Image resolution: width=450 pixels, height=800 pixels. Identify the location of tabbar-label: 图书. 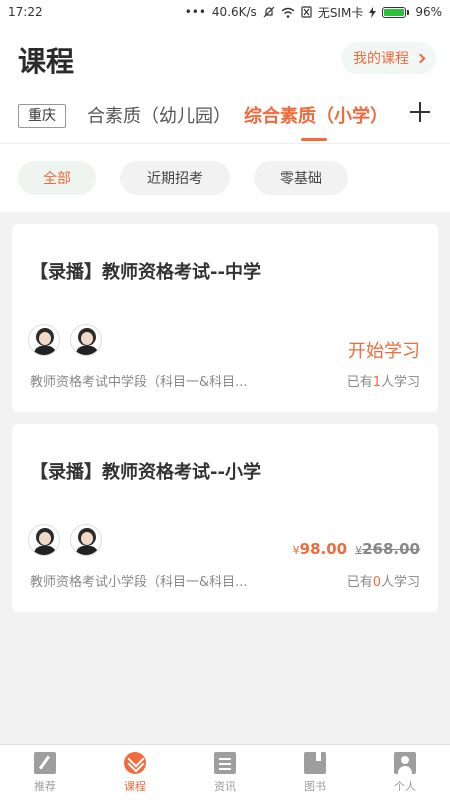
(315, 786).